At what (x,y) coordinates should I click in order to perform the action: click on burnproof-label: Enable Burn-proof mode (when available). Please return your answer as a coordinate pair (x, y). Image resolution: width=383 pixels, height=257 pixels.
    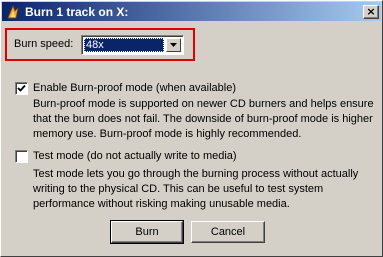
    Looking at the image, I should click on (134, 88).